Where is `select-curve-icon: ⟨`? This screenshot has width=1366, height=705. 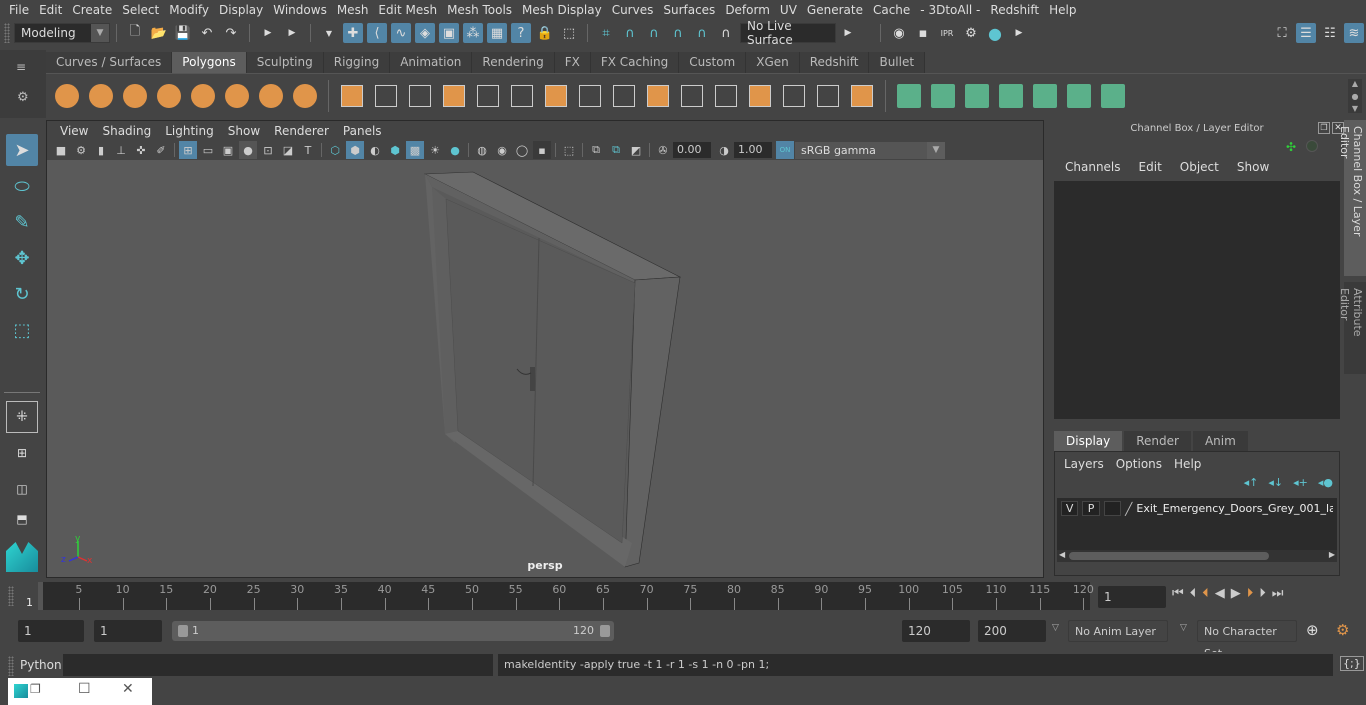 select-curve-icon: ⟨ is located at coordinates (377, 33).